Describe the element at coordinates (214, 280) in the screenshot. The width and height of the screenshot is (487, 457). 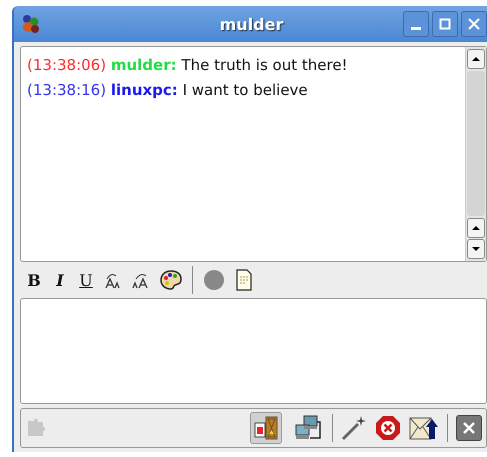
I see `circle-icon` at that location.